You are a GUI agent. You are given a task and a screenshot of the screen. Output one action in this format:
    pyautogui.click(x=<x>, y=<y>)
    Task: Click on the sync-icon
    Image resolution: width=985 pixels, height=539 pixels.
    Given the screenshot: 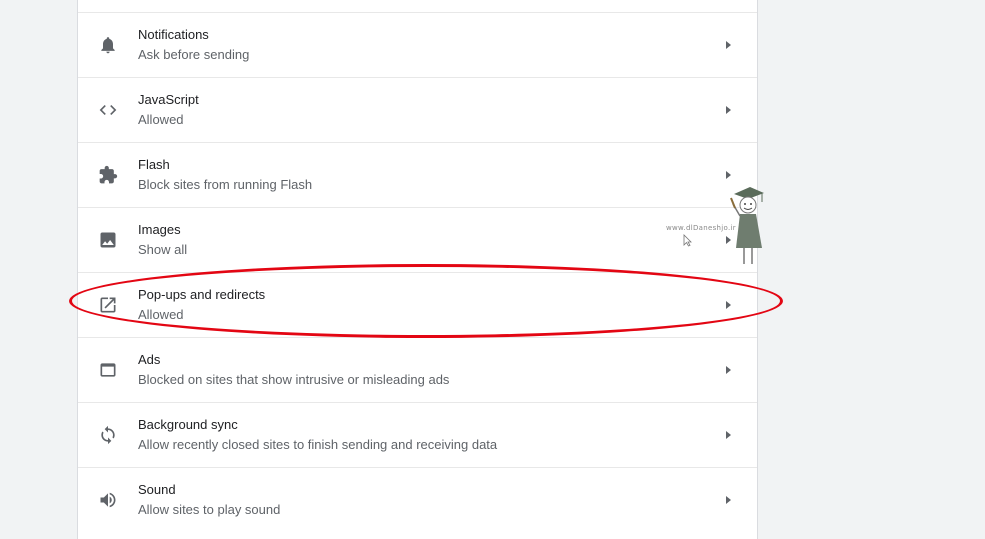 What is the action you would take?
    pyautogui.click(x=108, y=435)
    